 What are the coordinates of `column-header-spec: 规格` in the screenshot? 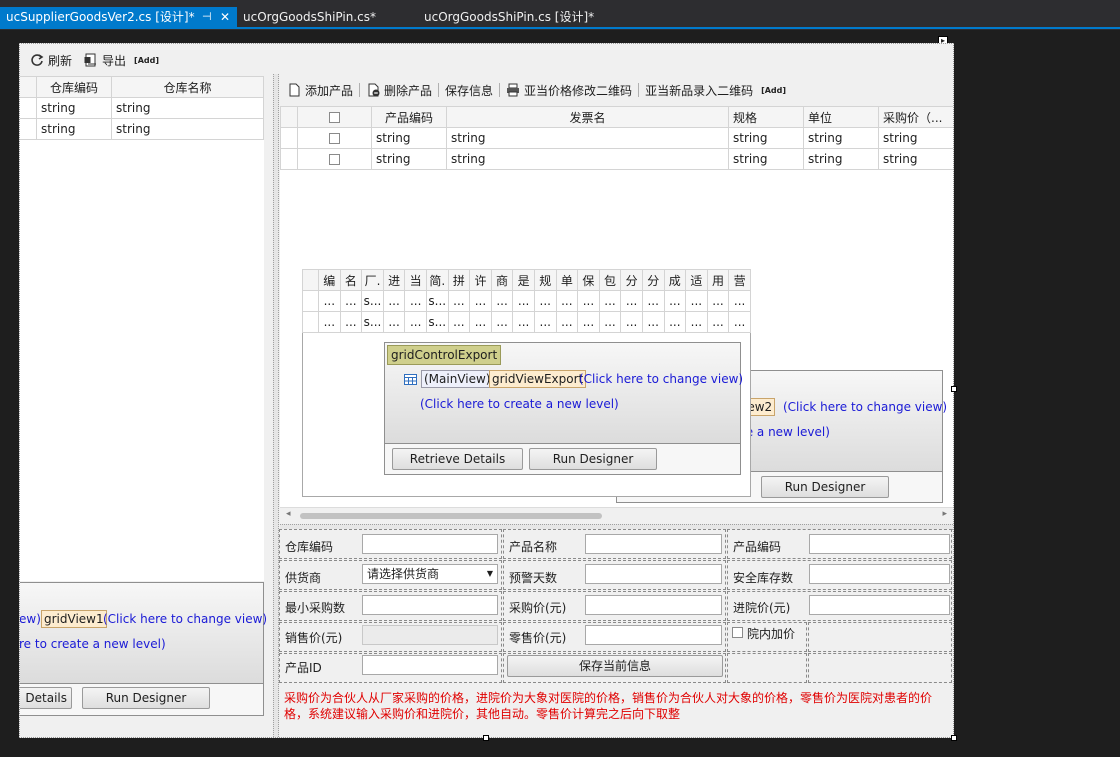 It's located at (766, 117).